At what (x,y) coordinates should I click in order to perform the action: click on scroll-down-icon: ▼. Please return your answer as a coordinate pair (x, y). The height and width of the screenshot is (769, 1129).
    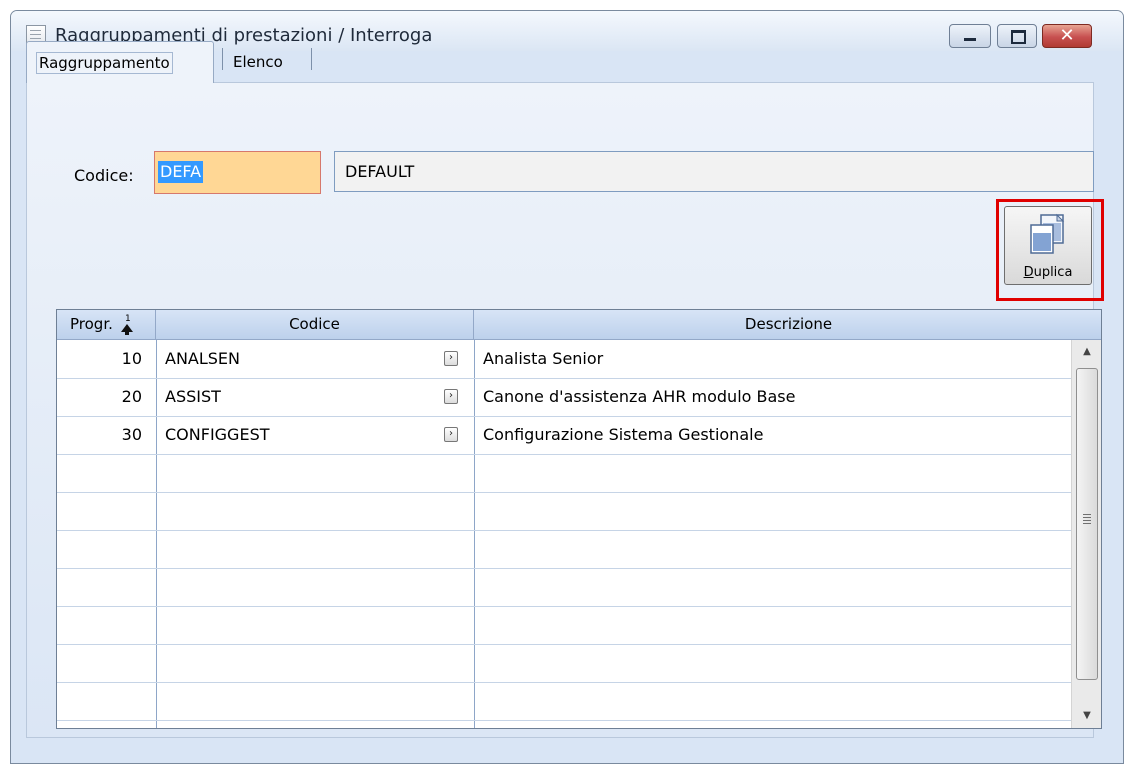
    Looking at the image, I should click on (1086, 716).